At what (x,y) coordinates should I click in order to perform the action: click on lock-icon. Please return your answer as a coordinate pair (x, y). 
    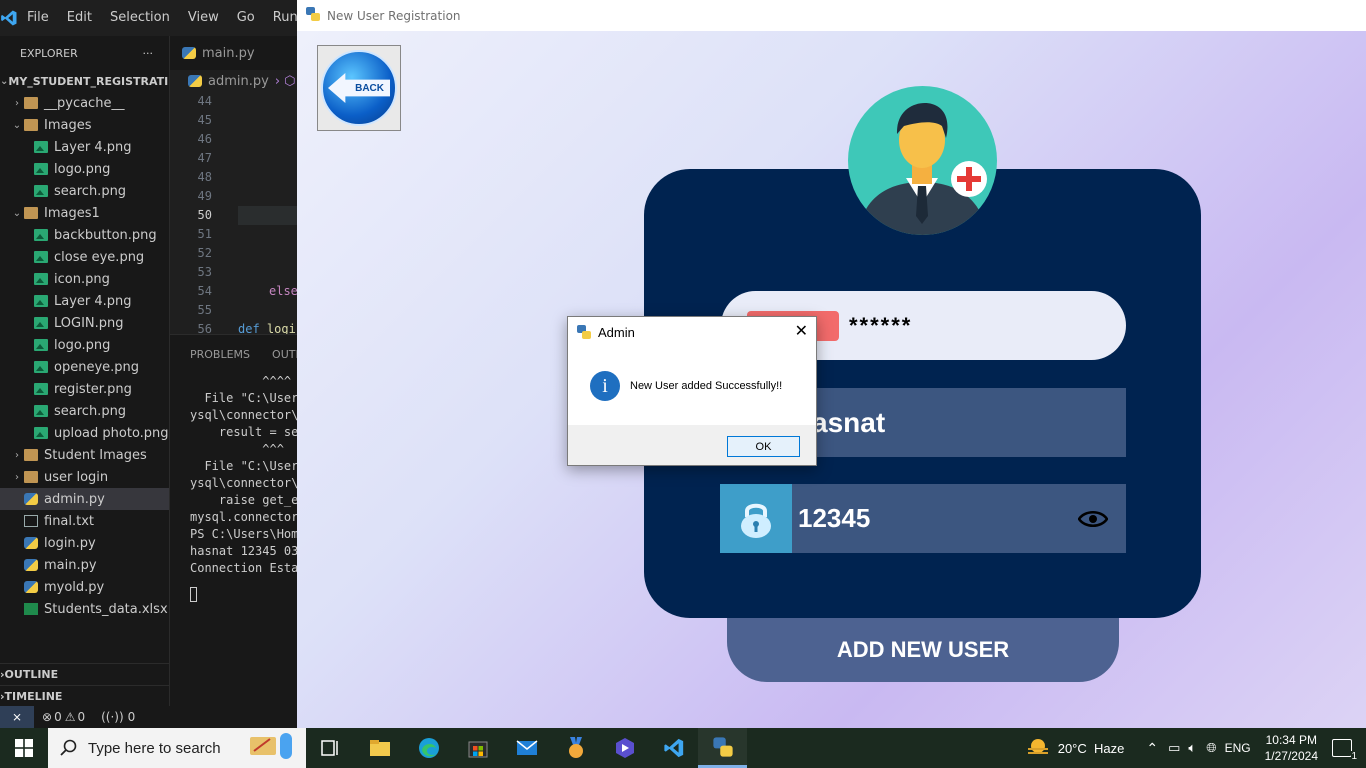
    Looking at the image, I should click on (756, 518).